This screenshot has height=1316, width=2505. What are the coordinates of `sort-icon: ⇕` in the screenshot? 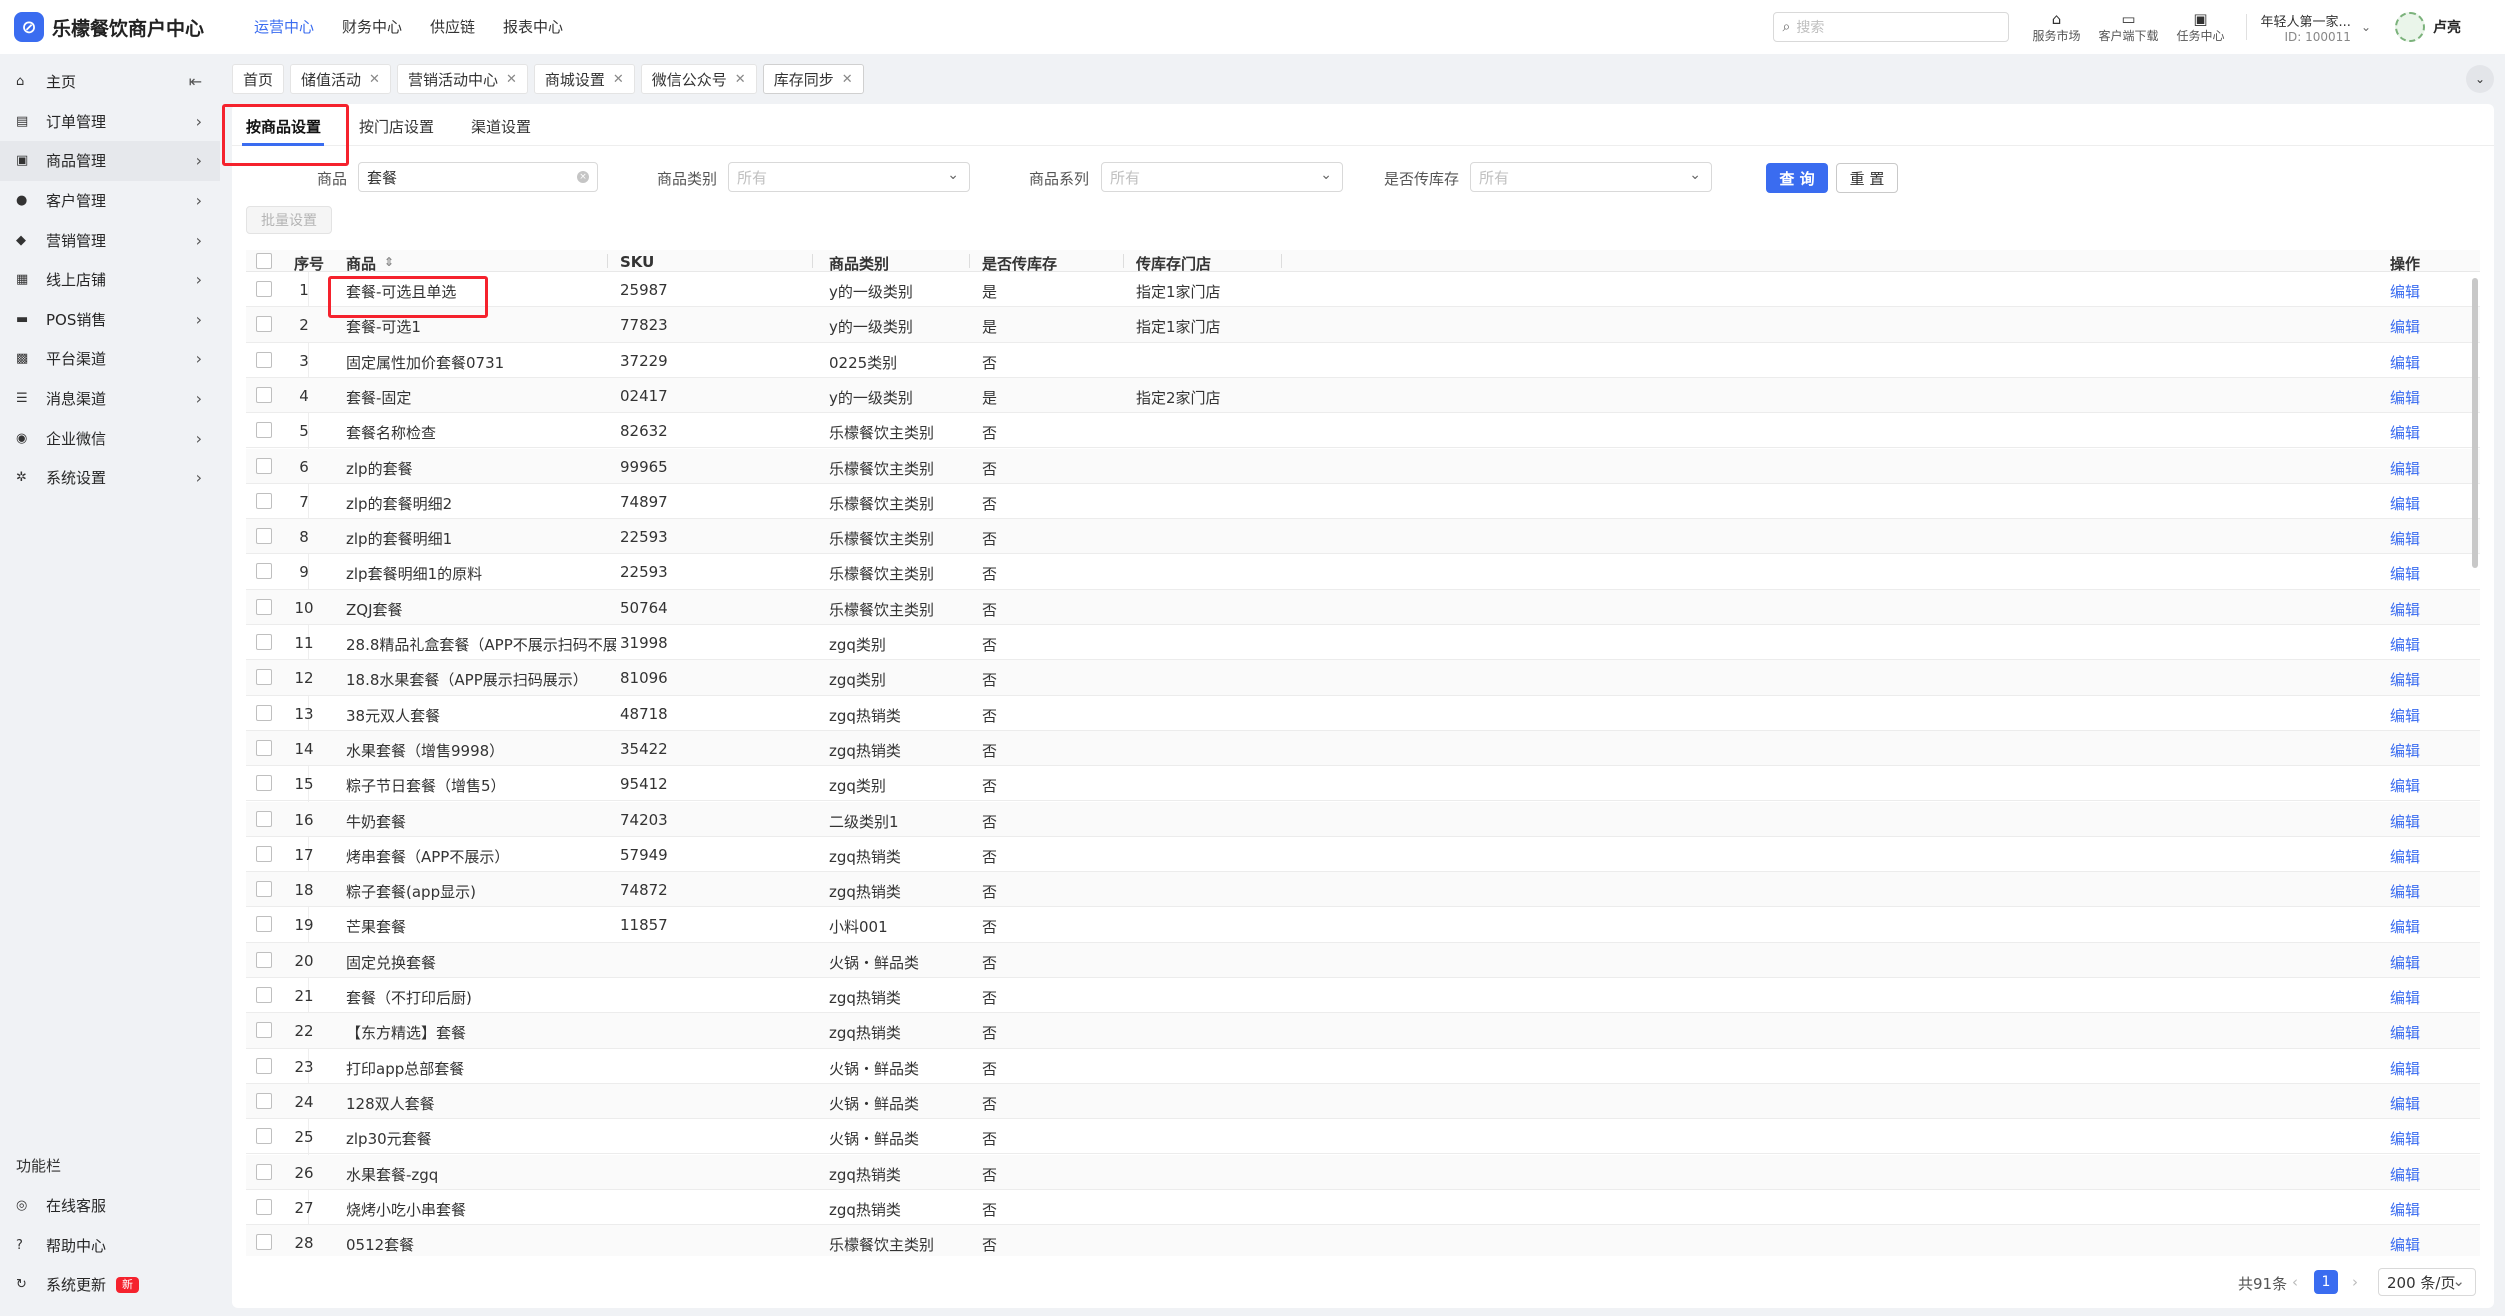 It's located at (389, 262).